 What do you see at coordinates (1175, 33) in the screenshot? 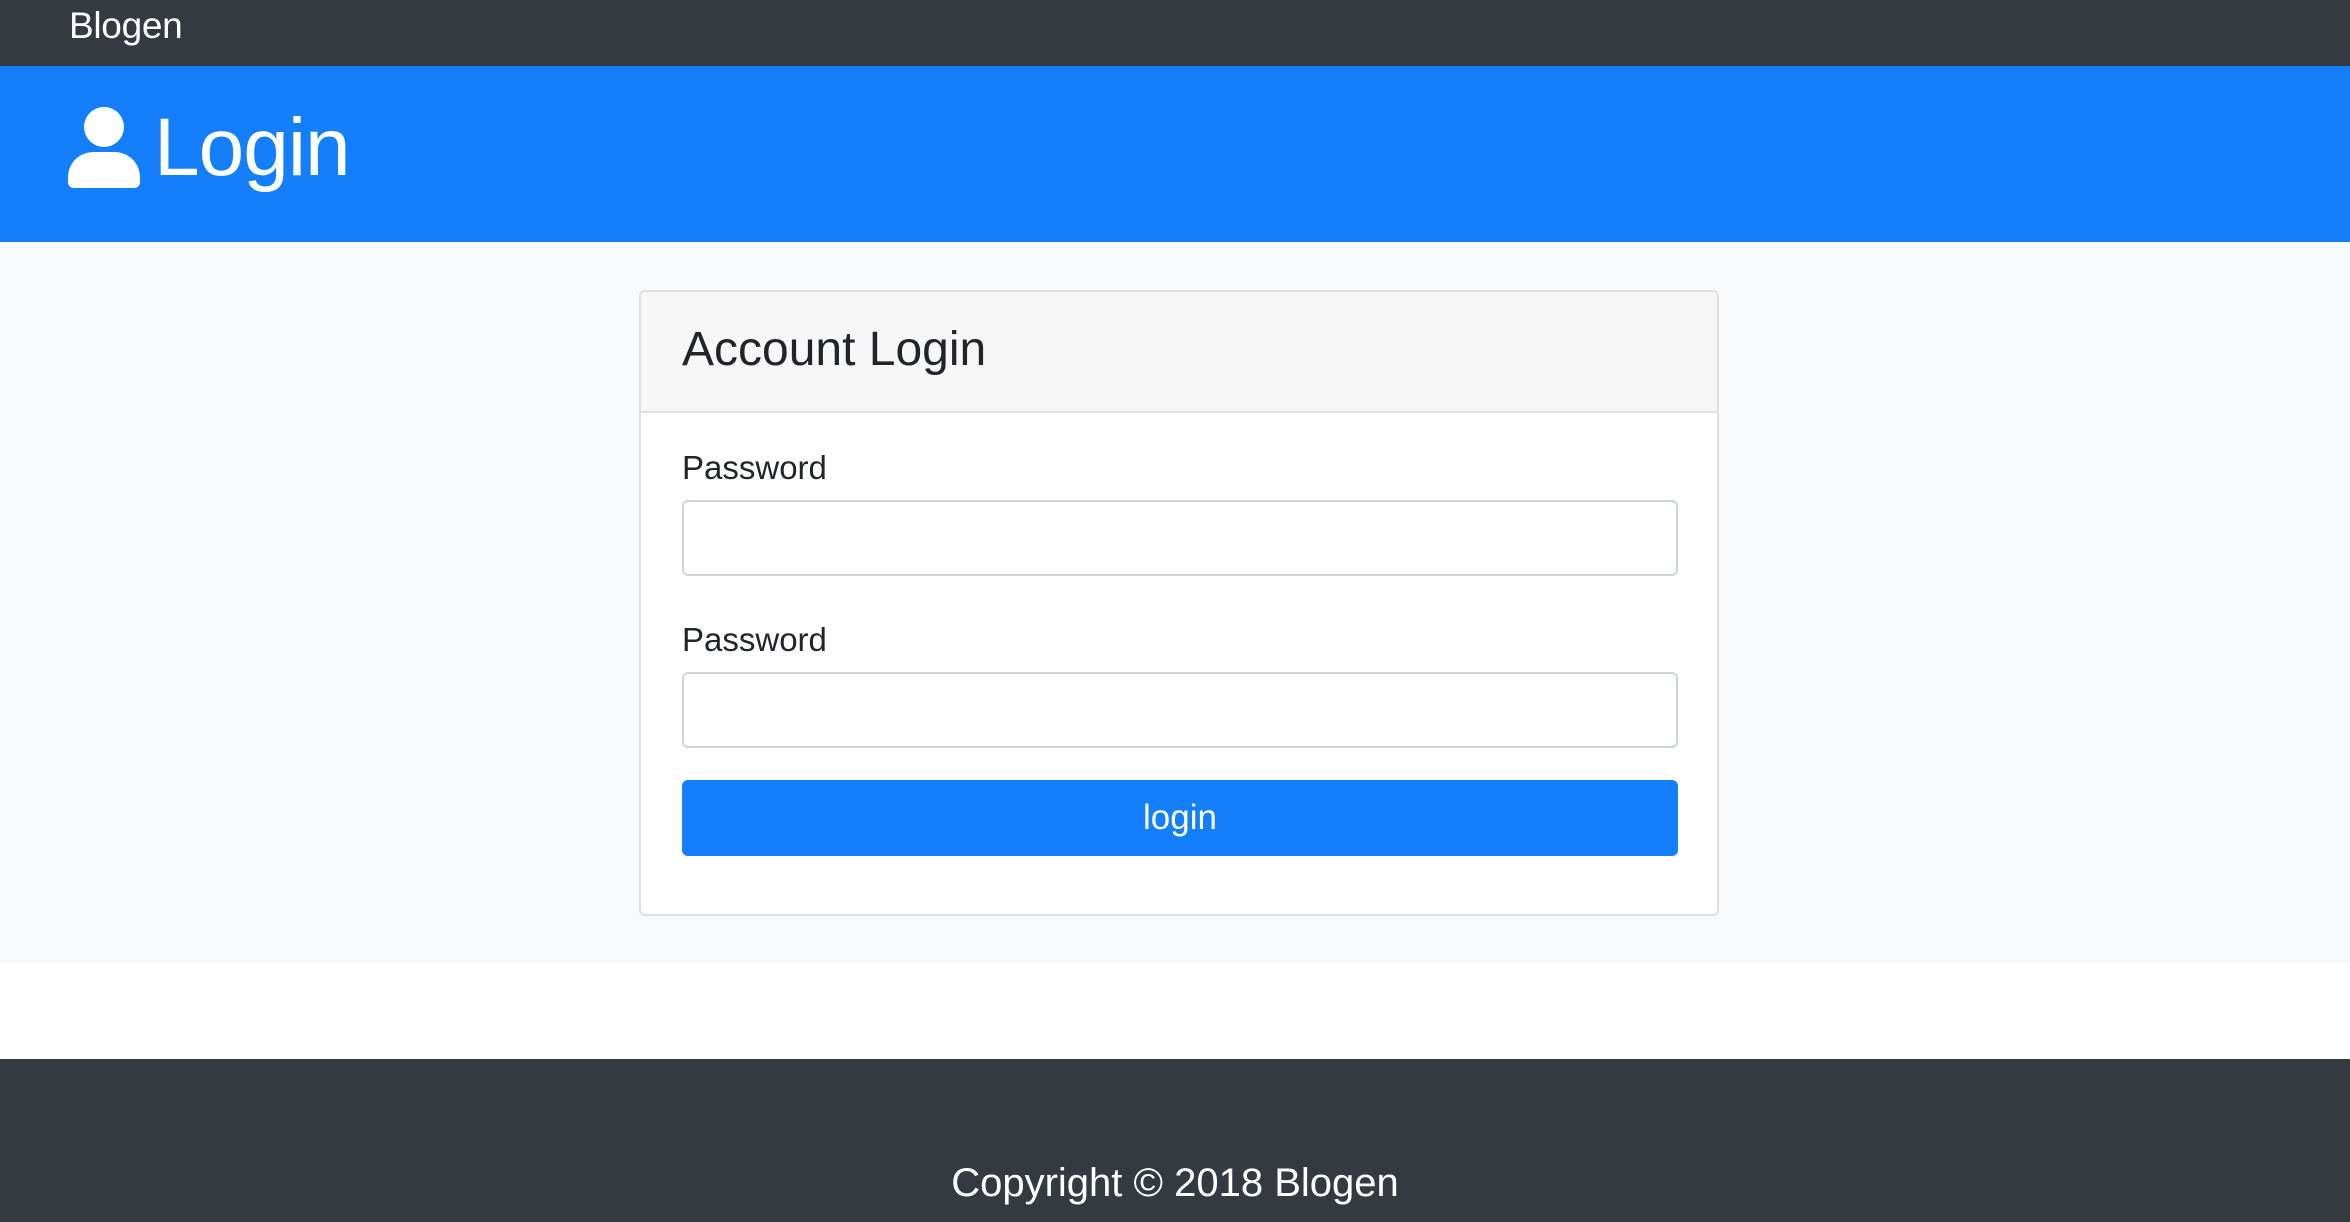
I see `top-navbar: Blogen` at bounding box center [1175, 33].